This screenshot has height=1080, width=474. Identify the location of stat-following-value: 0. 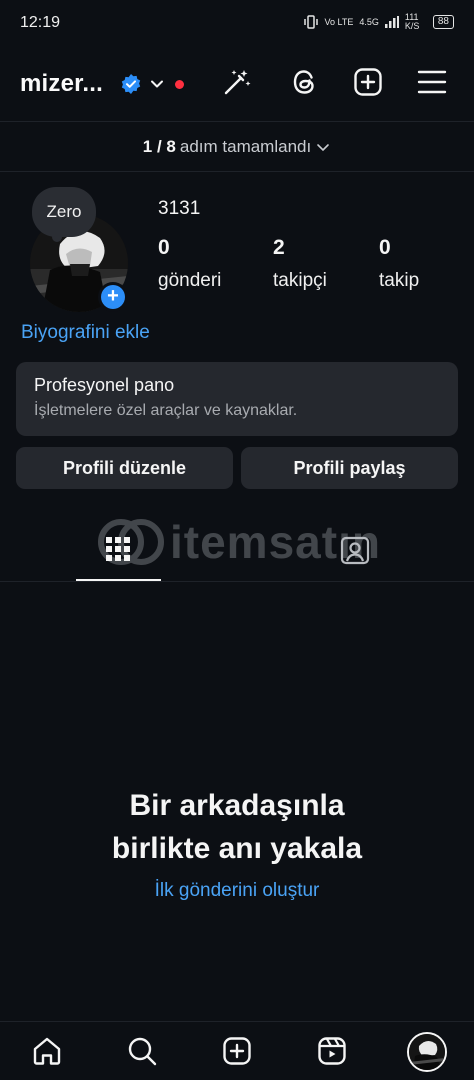
(385, 247).